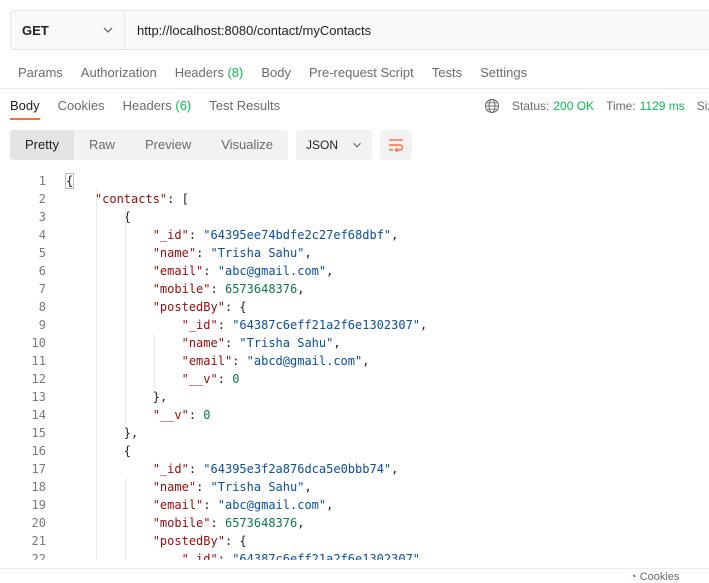 Image resolution: width=709 pixels, height=583 pixels. Describe the element at coordinates (354, 88) in the screenshot. I see `divider` at that location.